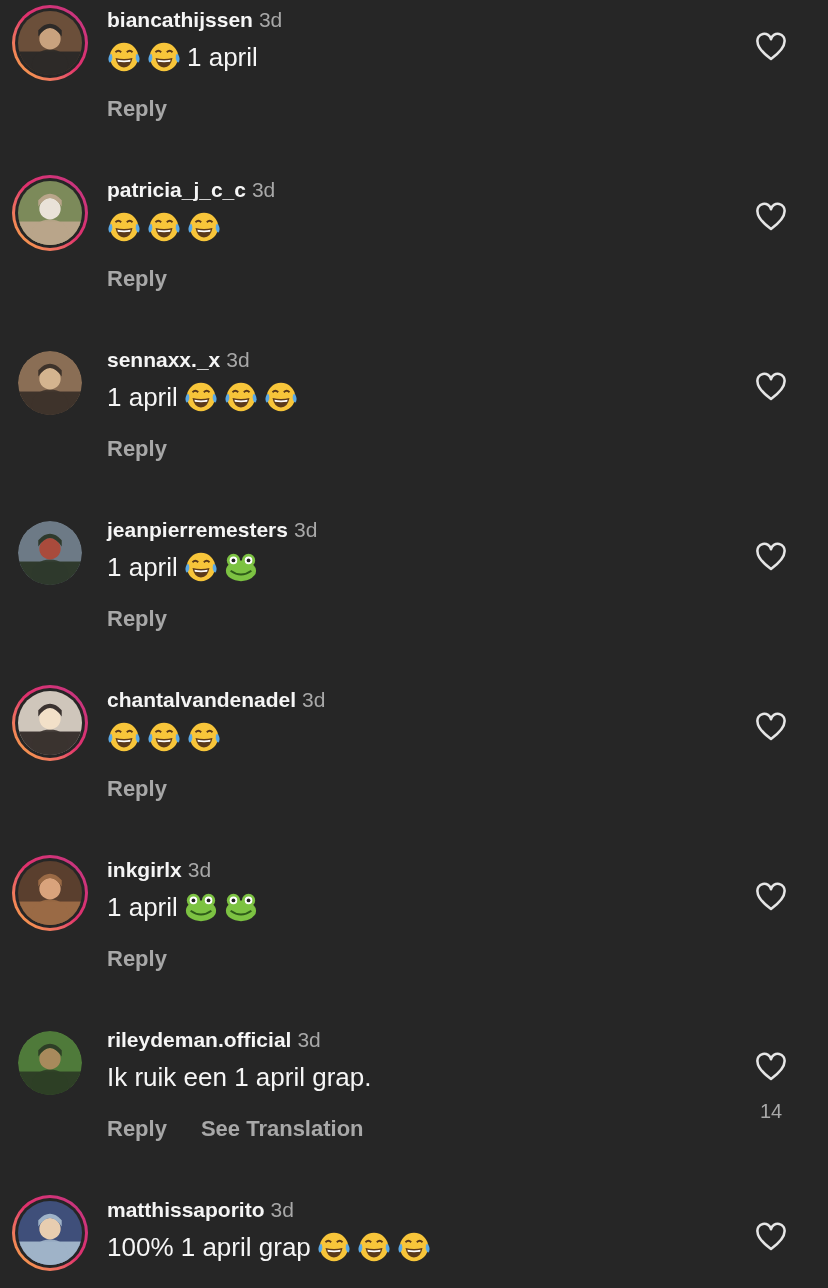  What do you see at coordinates (176, 190) in the screenshot?
I see `username: patricia_j_c_c` at bounding box center [176, 190].